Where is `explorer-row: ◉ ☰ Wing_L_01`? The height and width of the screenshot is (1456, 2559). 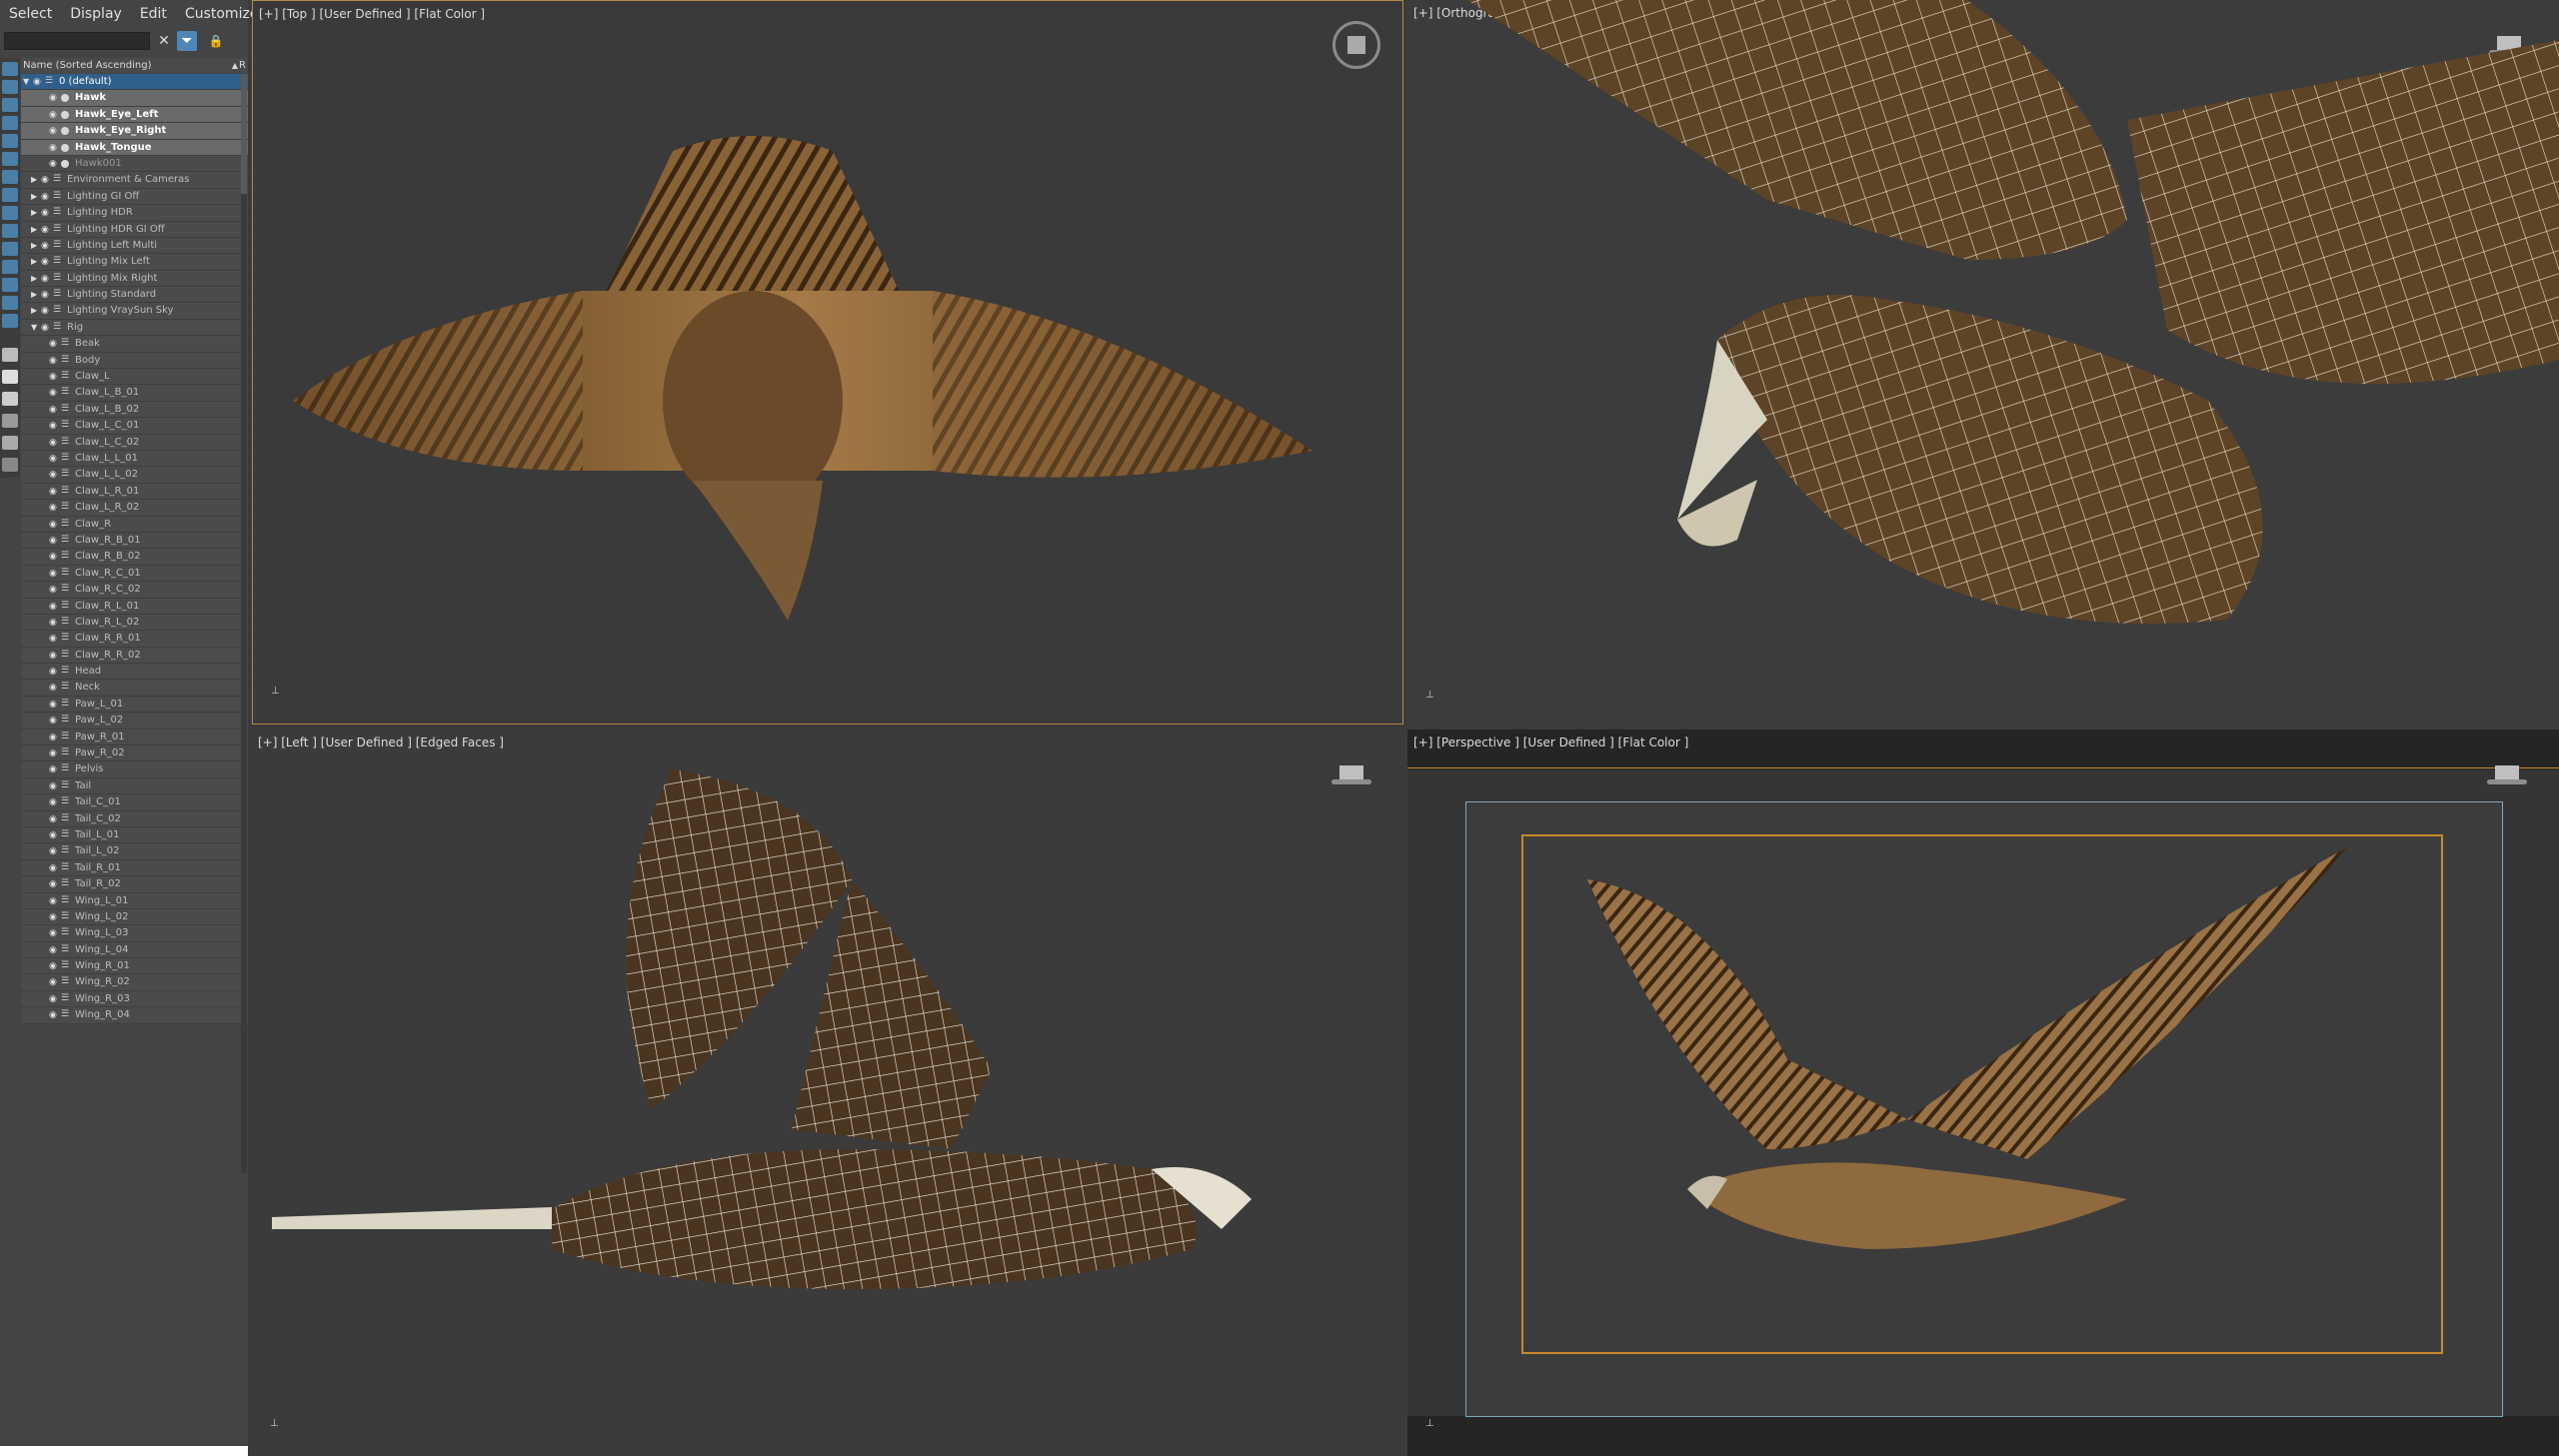
explorer-row: ◉ ☰ Wing_L_01 is located at coordinates (134, 900).